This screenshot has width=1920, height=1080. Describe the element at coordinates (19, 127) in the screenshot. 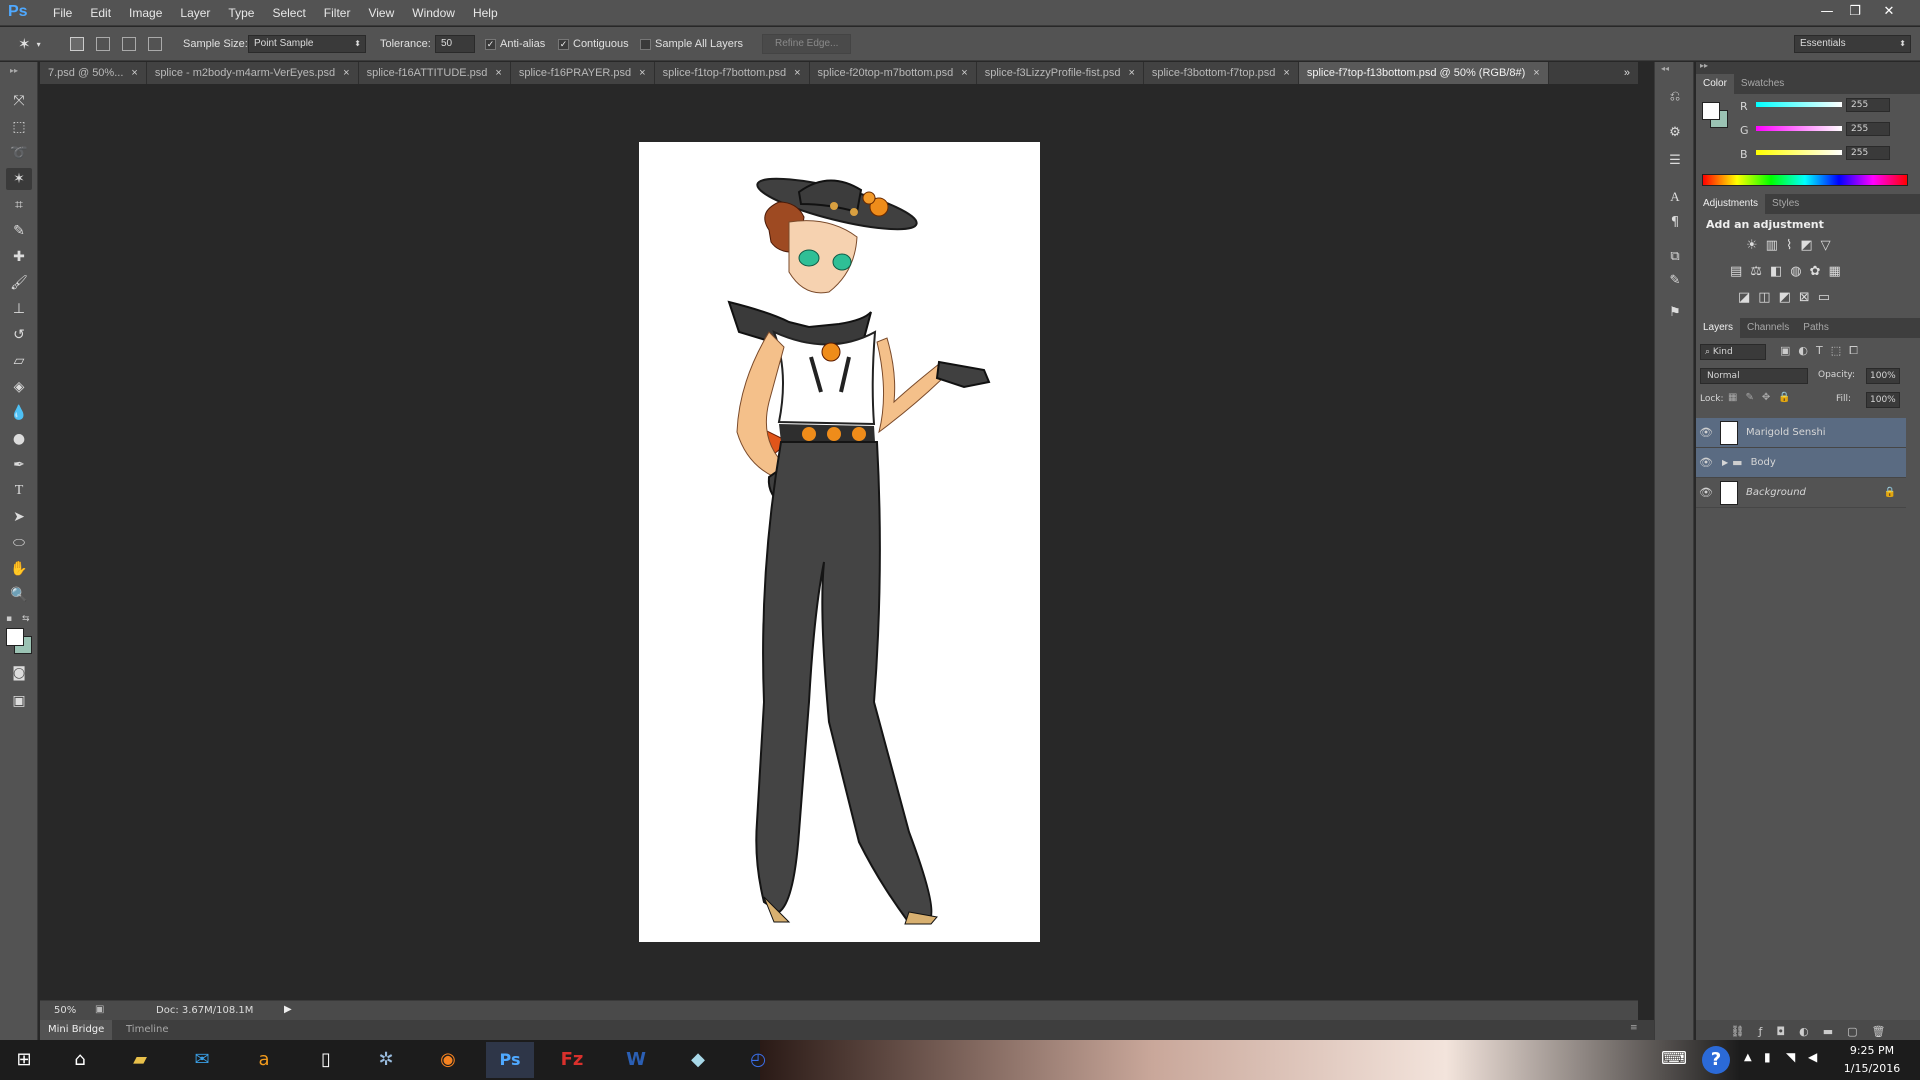

I see `marquee-tool-icon: ⬚` at that location.